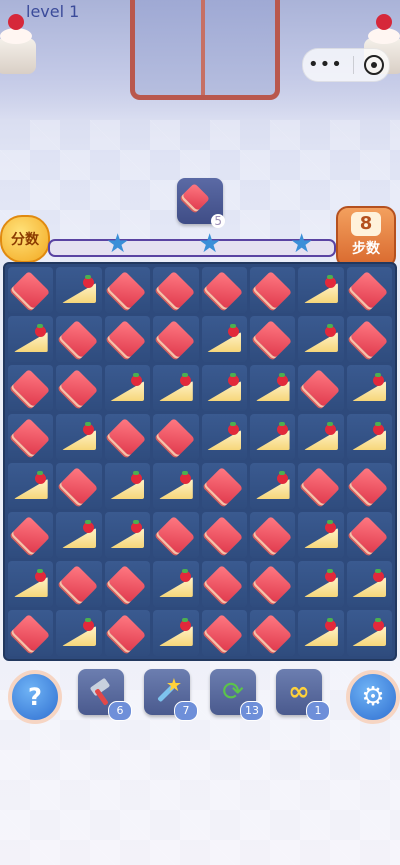  I want to click on moves-count: 8, so click(366, 224).